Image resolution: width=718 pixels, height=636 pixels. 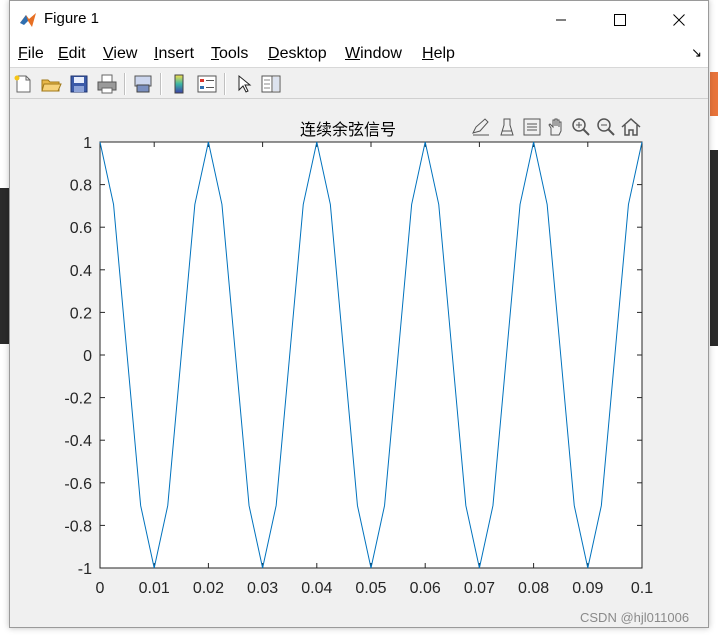 What do you see at coordinates (642, 588) in the screenshot?
I see `x-tick-label: 0.1` at bounding box center [642, 588].